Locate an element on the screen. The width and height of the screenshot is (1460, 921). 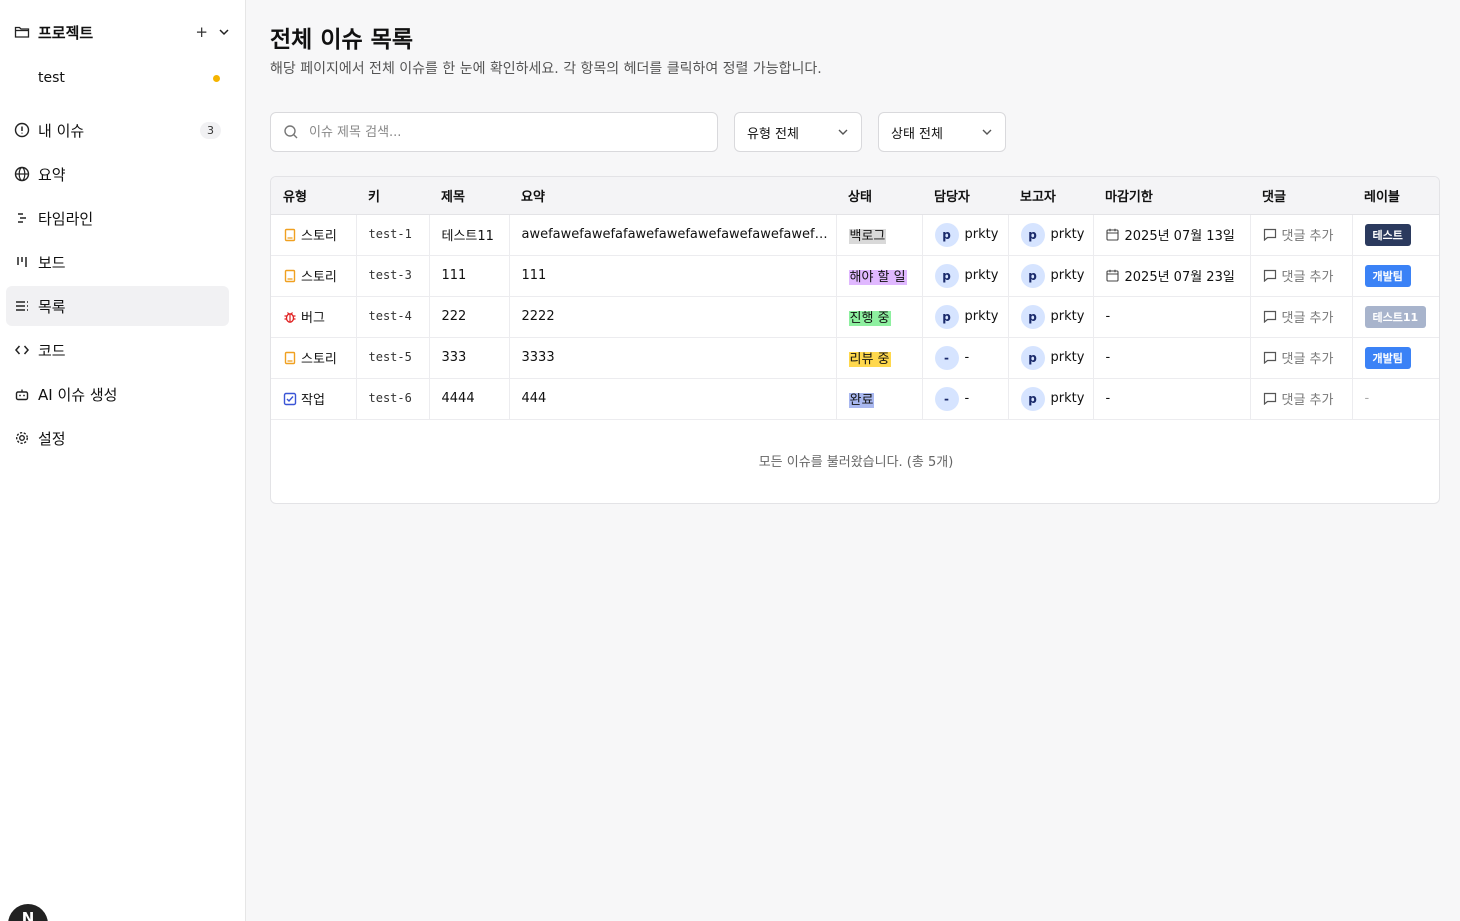
header-type: 유형 is located at coordinates (313, 196).